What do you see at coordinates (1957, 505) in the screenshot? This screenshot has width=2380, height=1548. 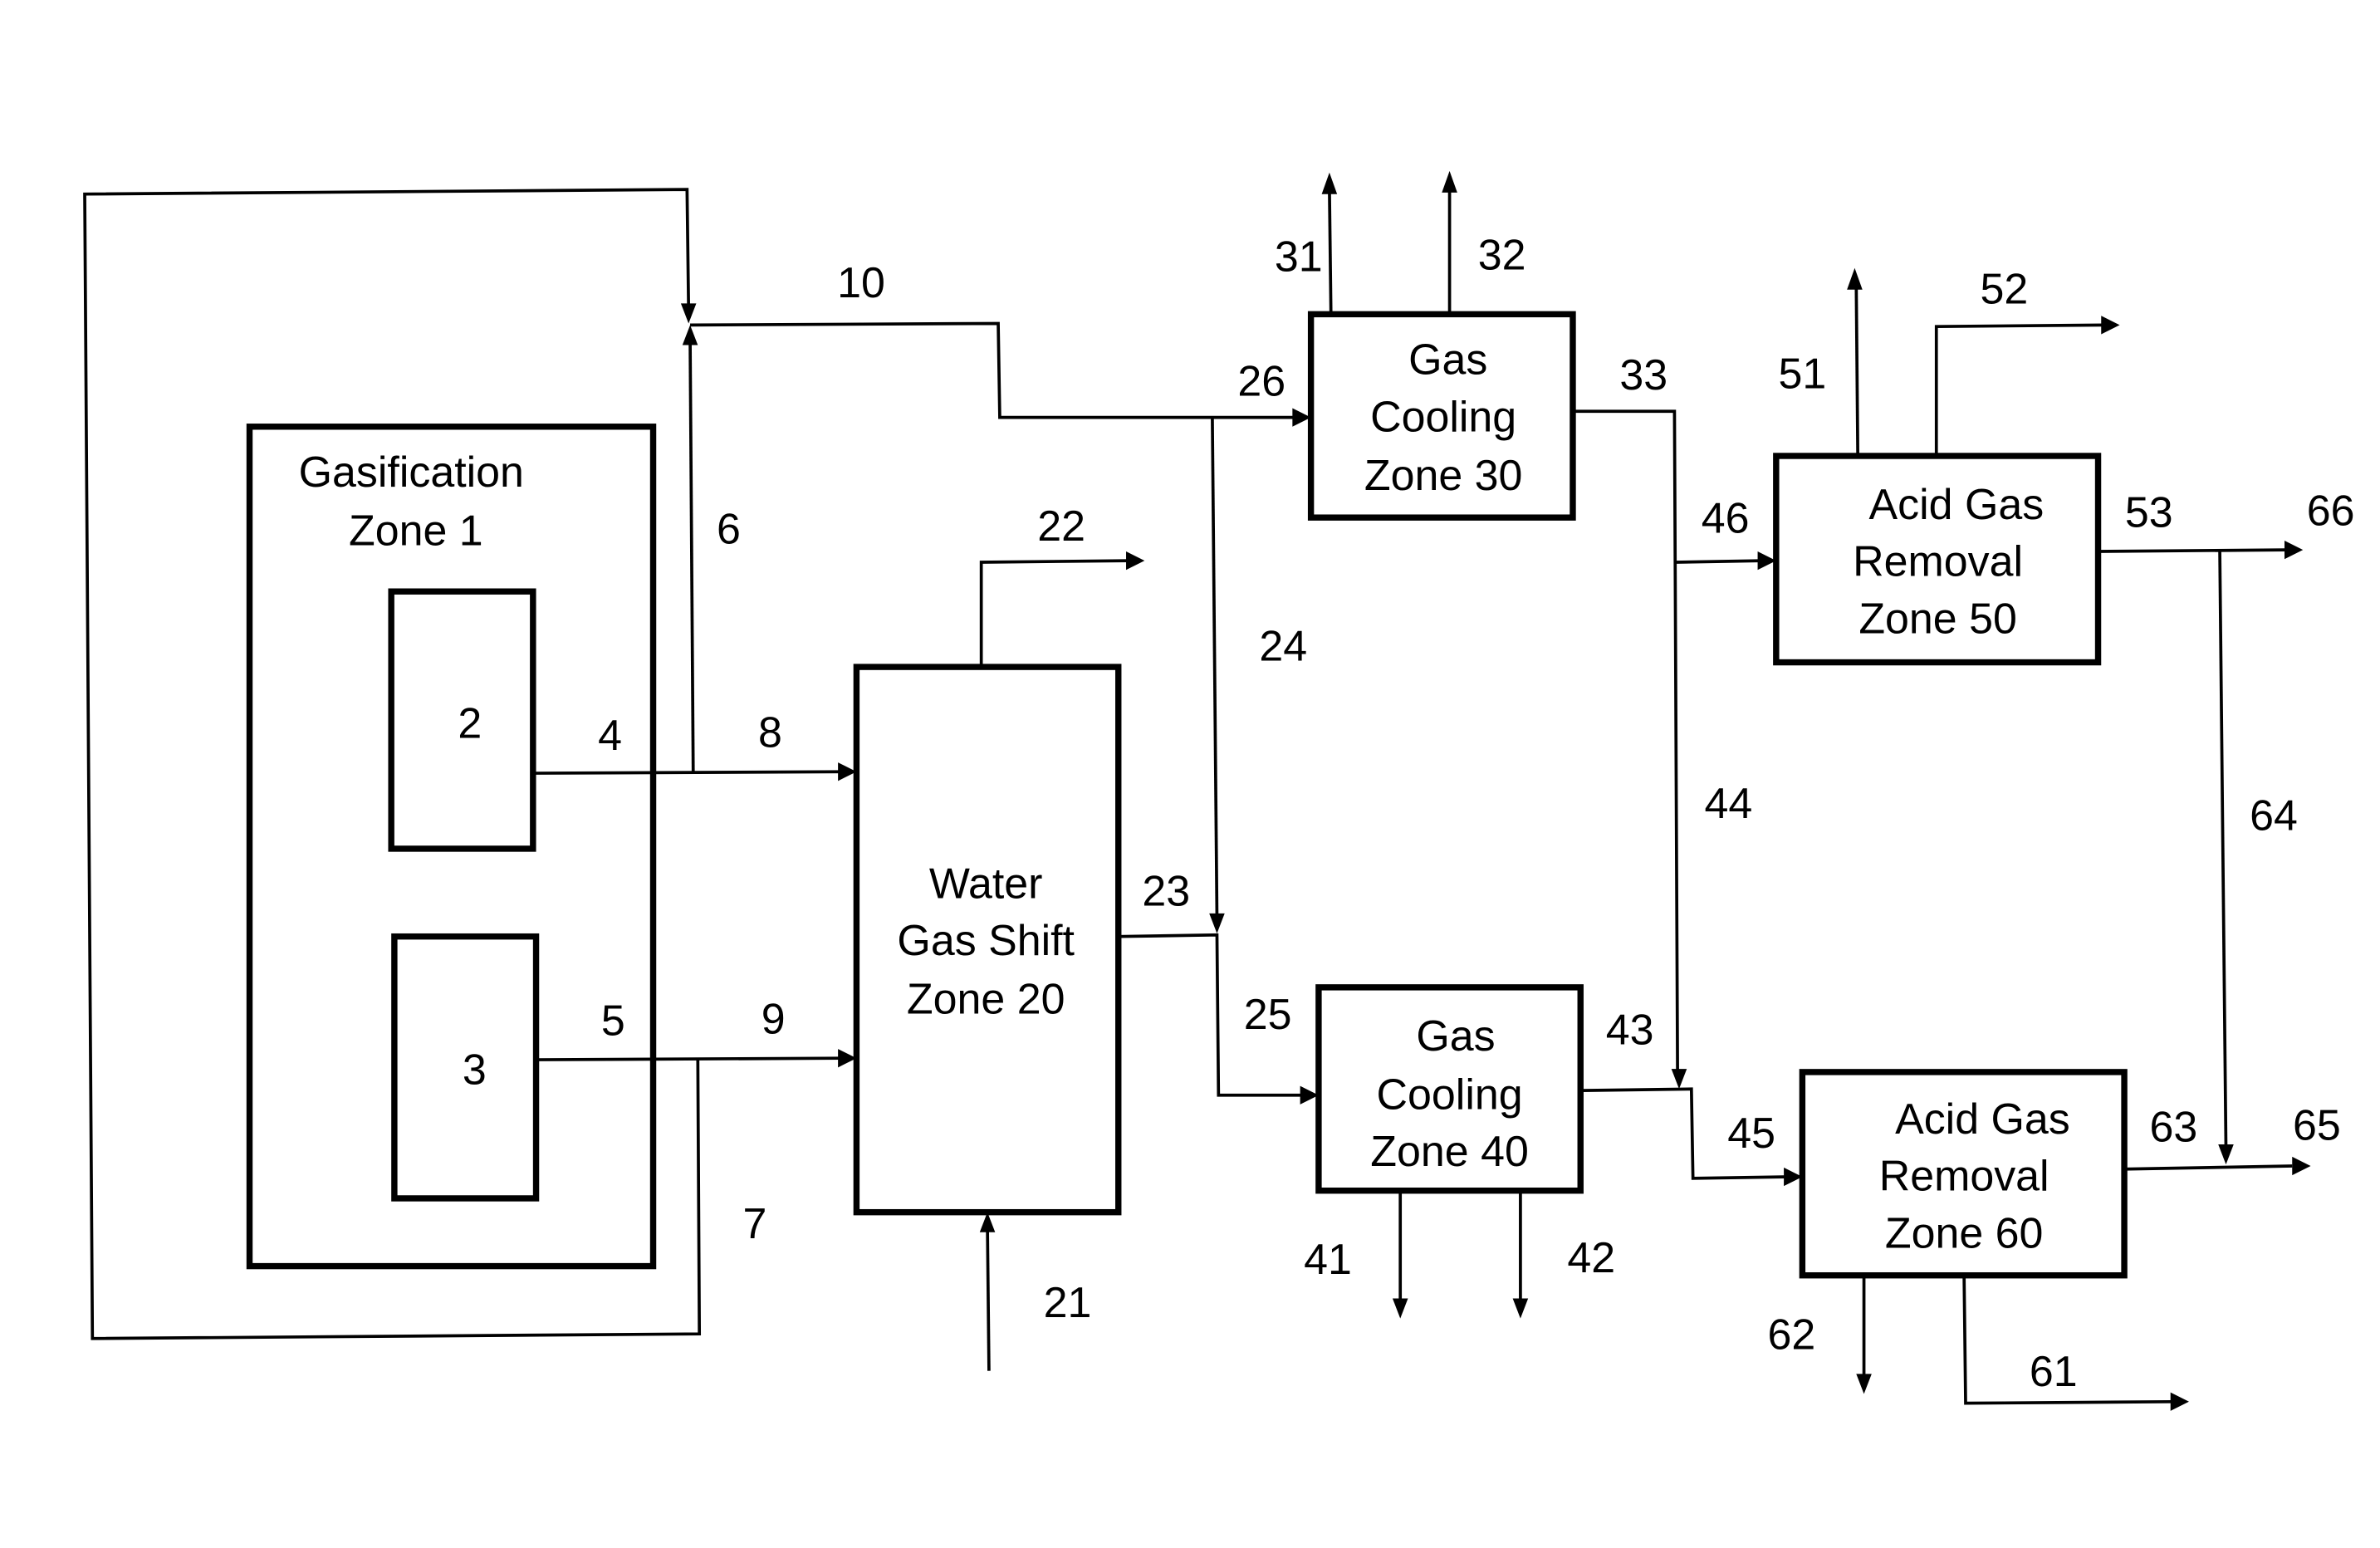 I see `acid-gas-removal-zone-50-label-line1: Acid Gas` at bounding box center [1957, 505].